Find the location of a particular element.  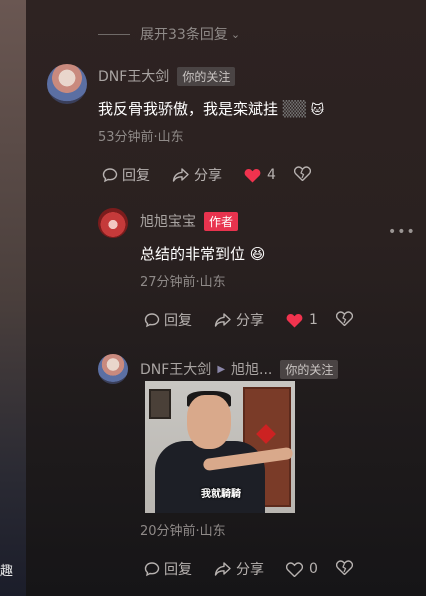

left-edge-panel: 趣 is located at coordinates (13, 298).